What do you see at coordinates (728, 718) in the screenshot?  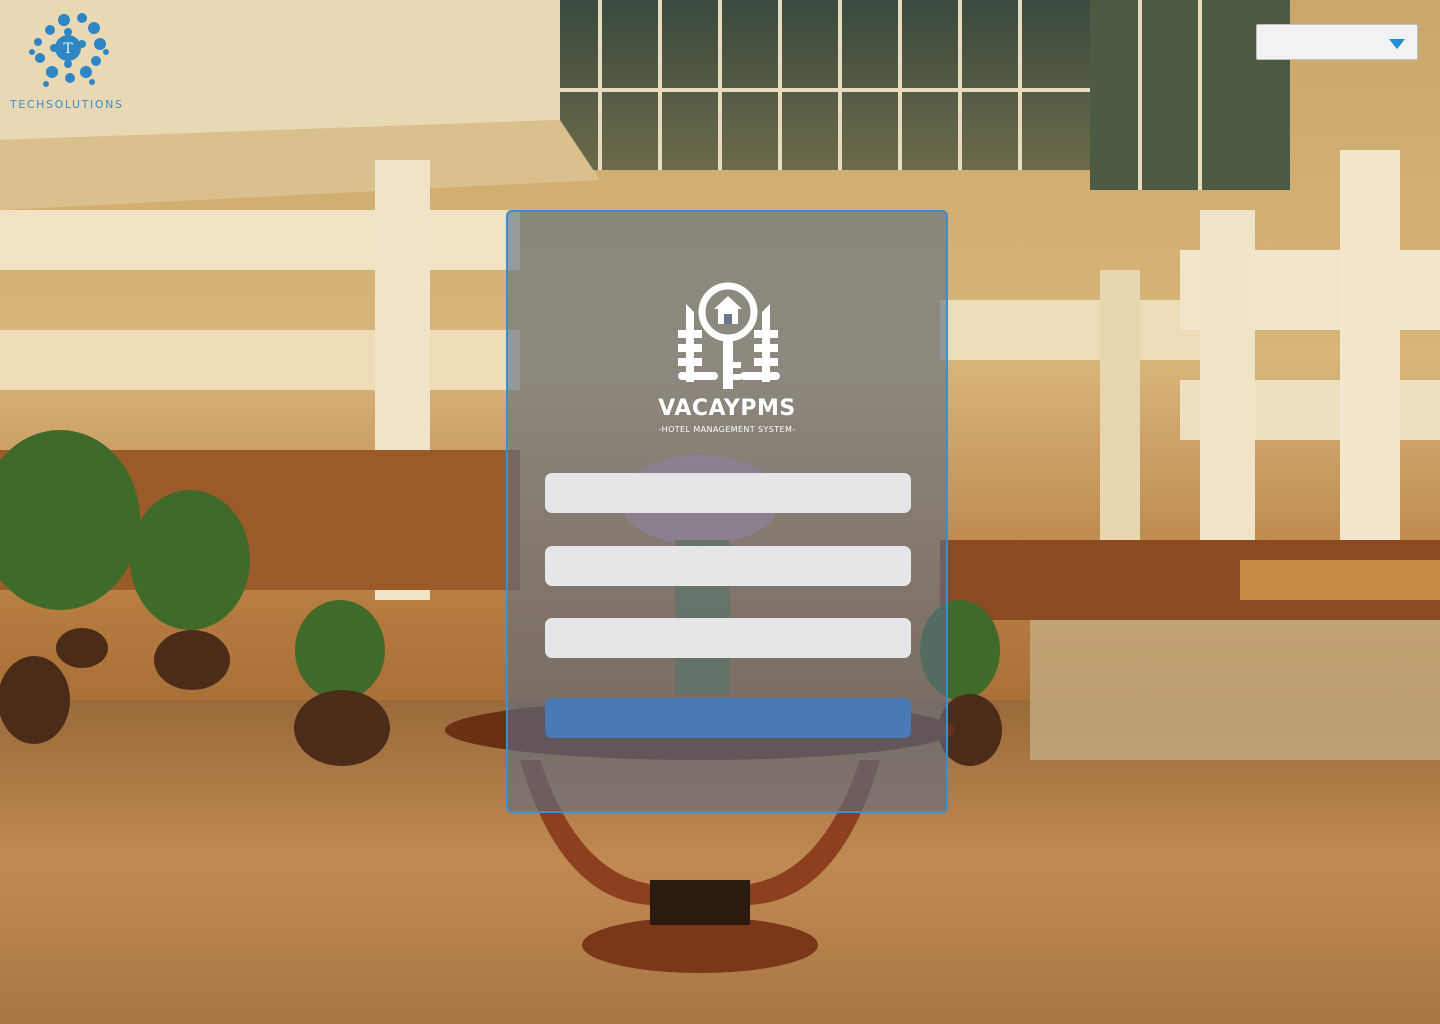 I see `login-button` at bounding box center [728, 718].